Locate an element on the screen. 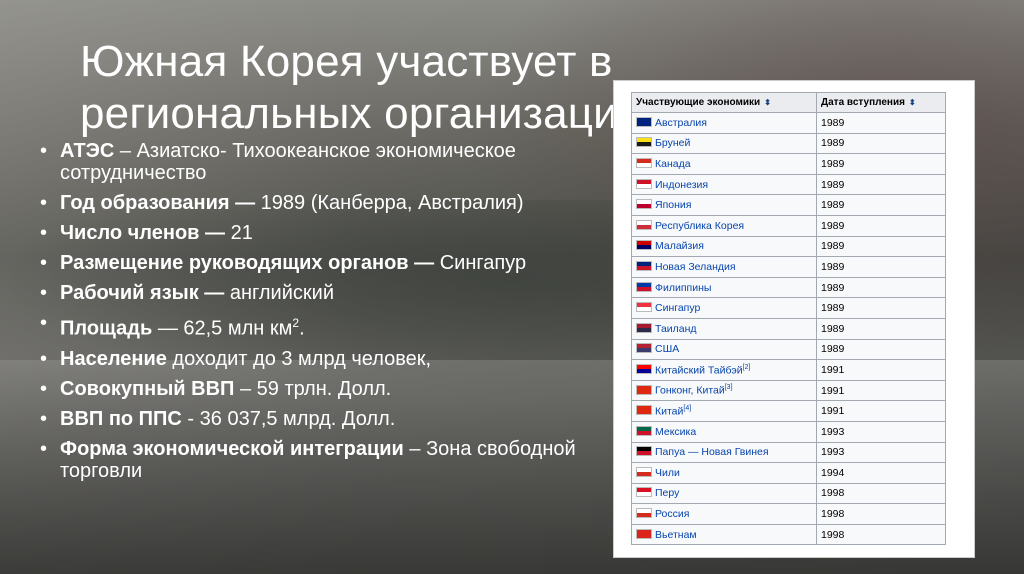  economy-link: Бруней is located at coordinates (672, 143).